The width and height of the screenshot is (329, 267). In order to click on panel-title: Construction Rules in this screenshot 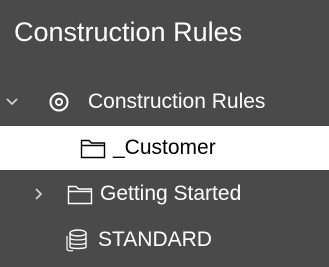, I will do `click(128, 32)`.